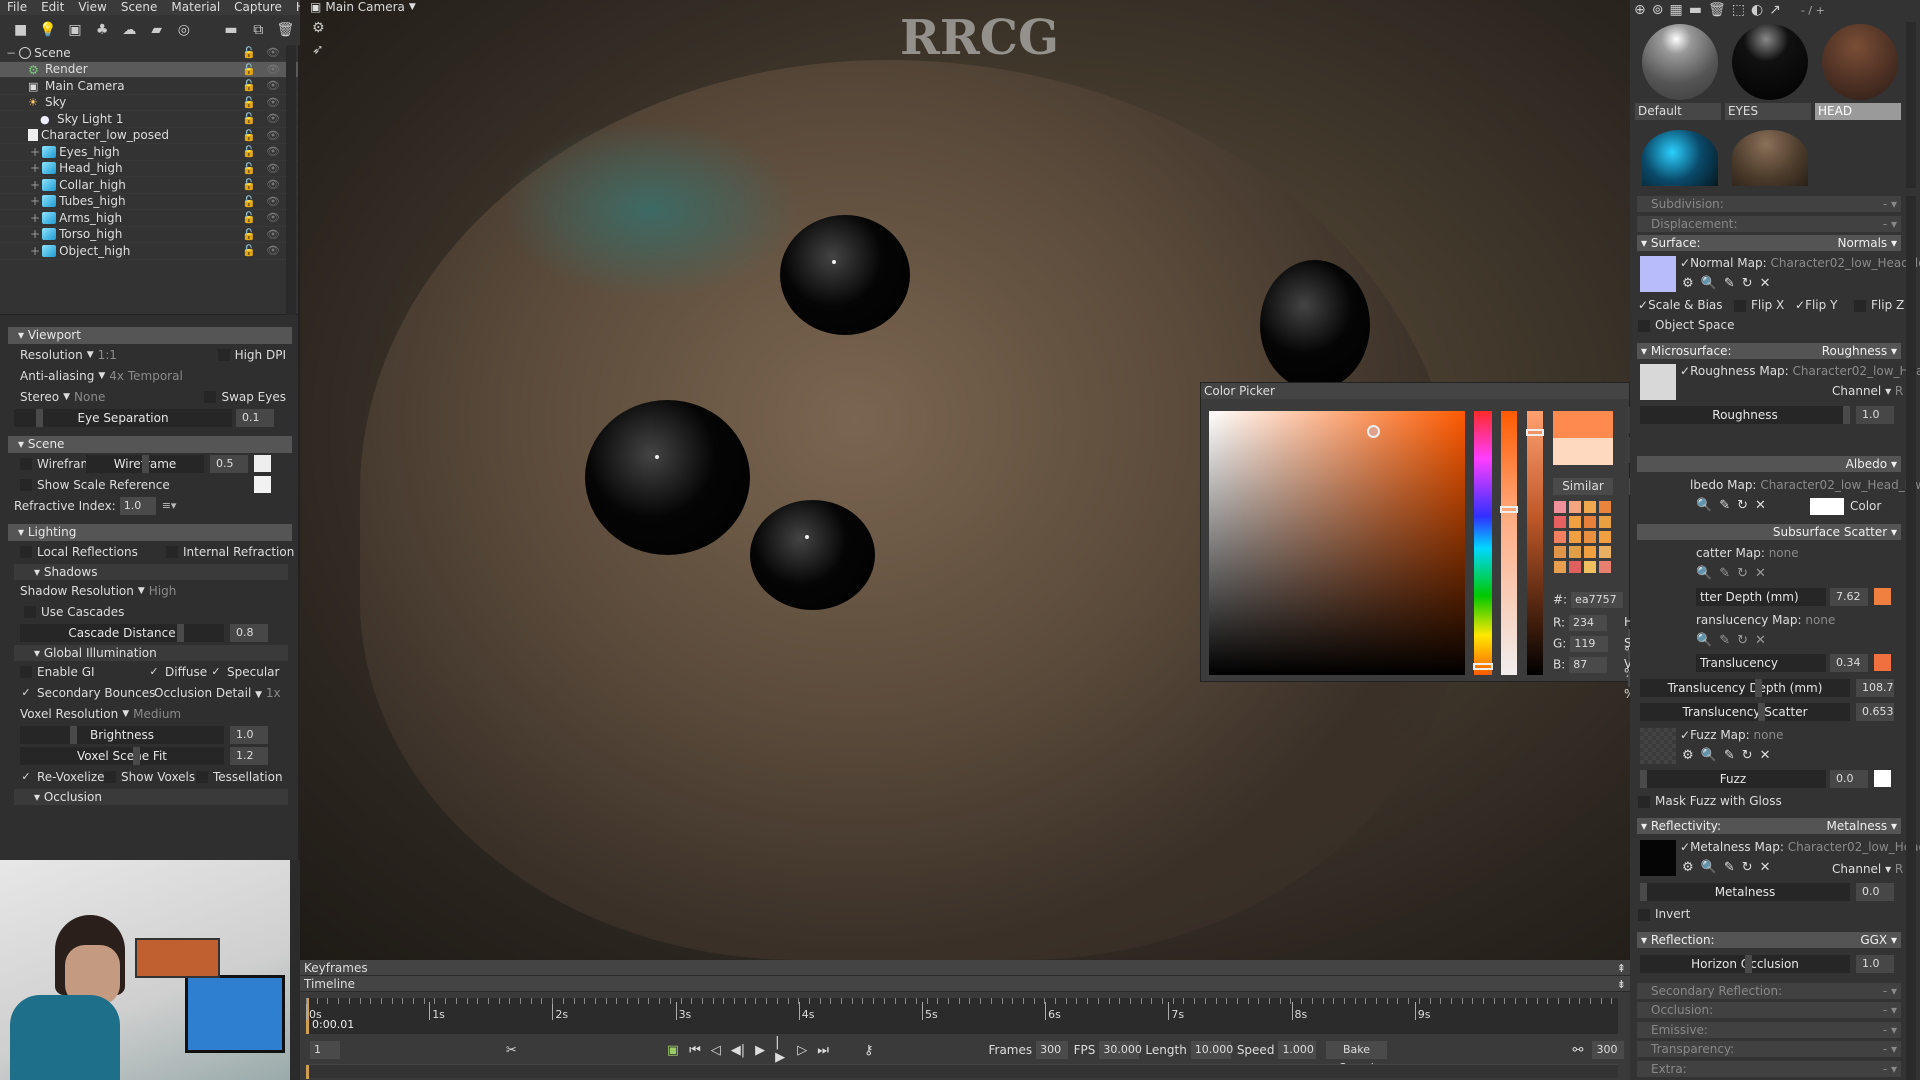  Describe the element at coordinates (1845, 263) in the screenshot. I see `normal-map-file: Character02_low_Head_low` at that location.